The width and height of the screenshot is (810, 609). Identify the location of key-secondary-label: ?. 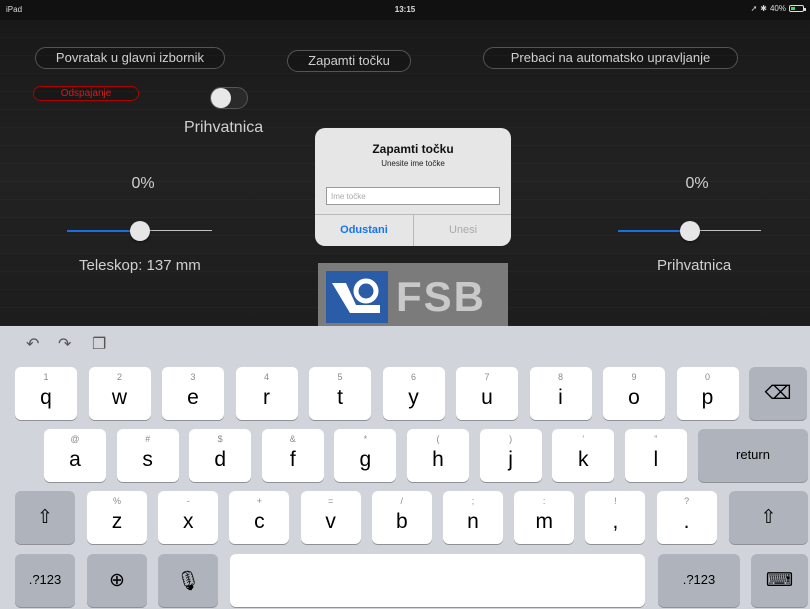
(687, 501).